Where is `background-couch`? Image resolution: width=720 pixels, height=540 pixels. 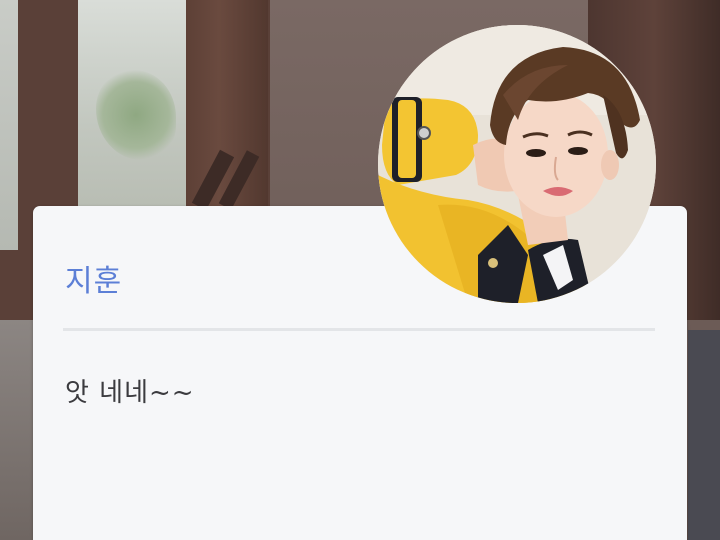 background-couch is located at coordinates (704, 435).